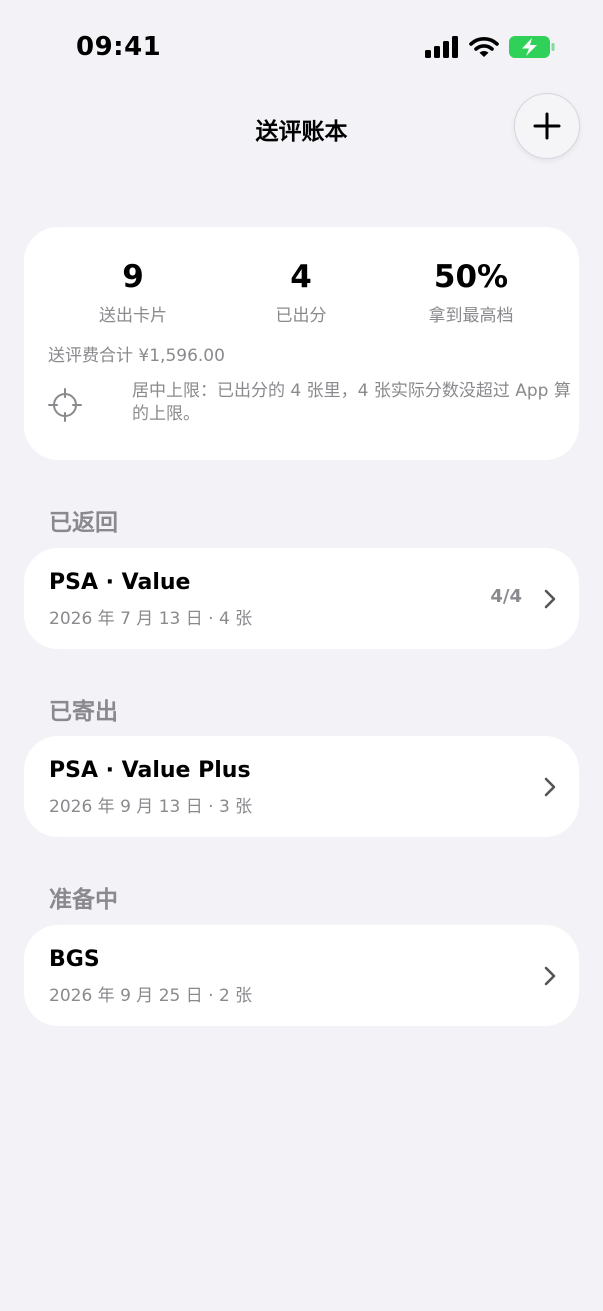  I want to click on plus-icon, so click(547, 126).